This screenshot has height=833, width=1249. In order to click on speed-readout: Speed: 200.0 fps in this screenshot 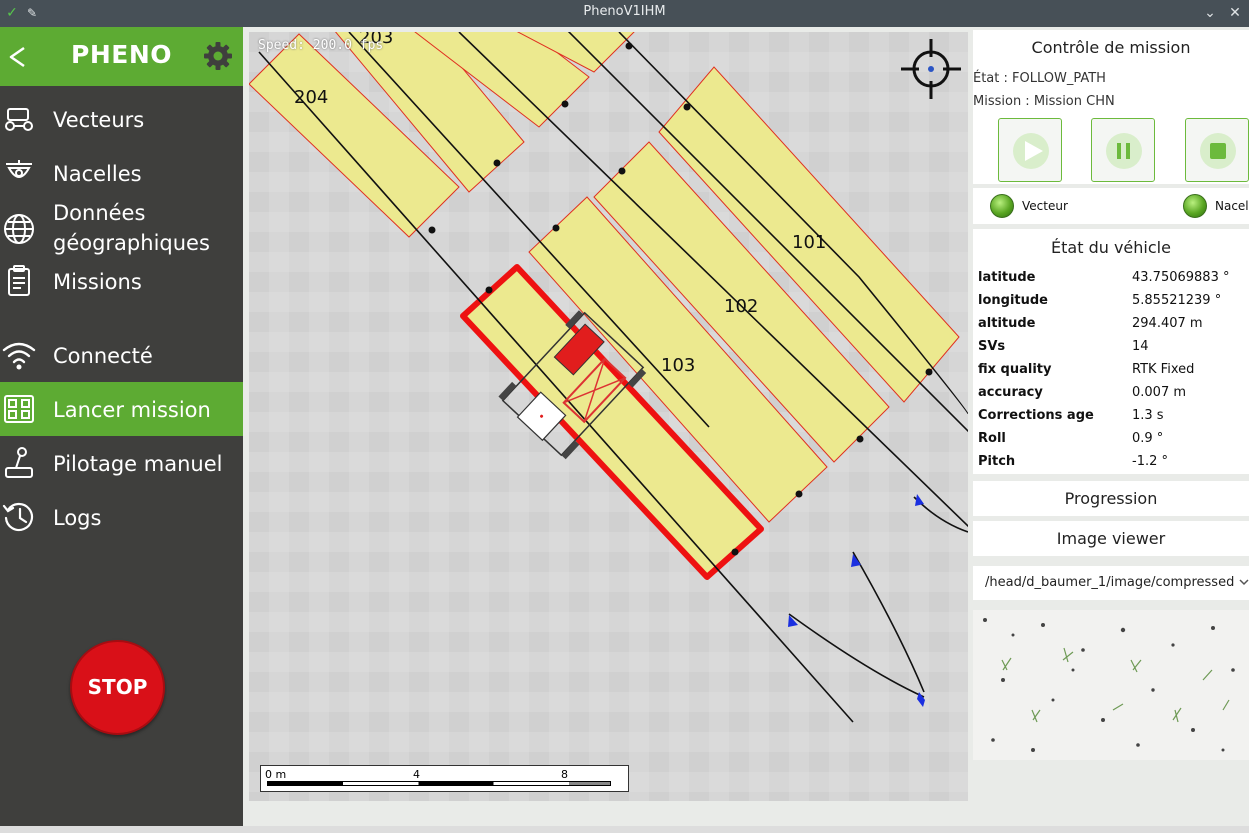, I will do `click(321, 45)`.